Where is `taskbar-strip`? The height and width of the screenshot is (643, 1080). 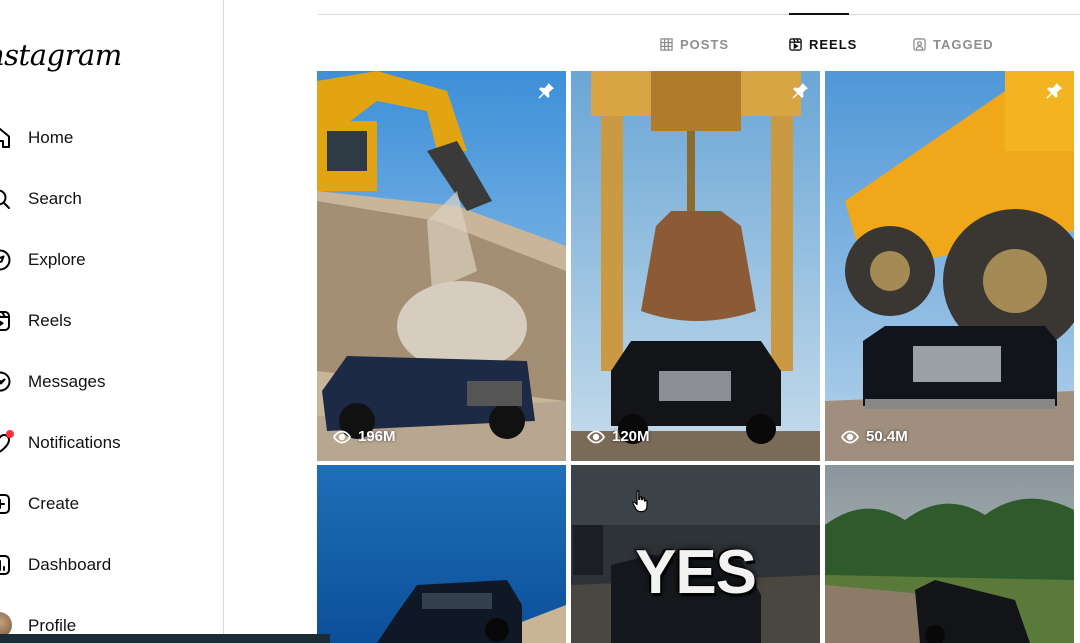 taskbar-strip is located at coordinates (165, 638).